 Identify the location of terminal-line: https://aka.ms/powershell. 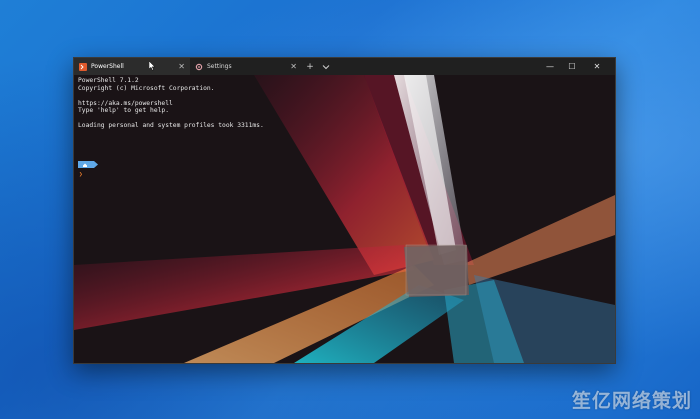
(125, 103).